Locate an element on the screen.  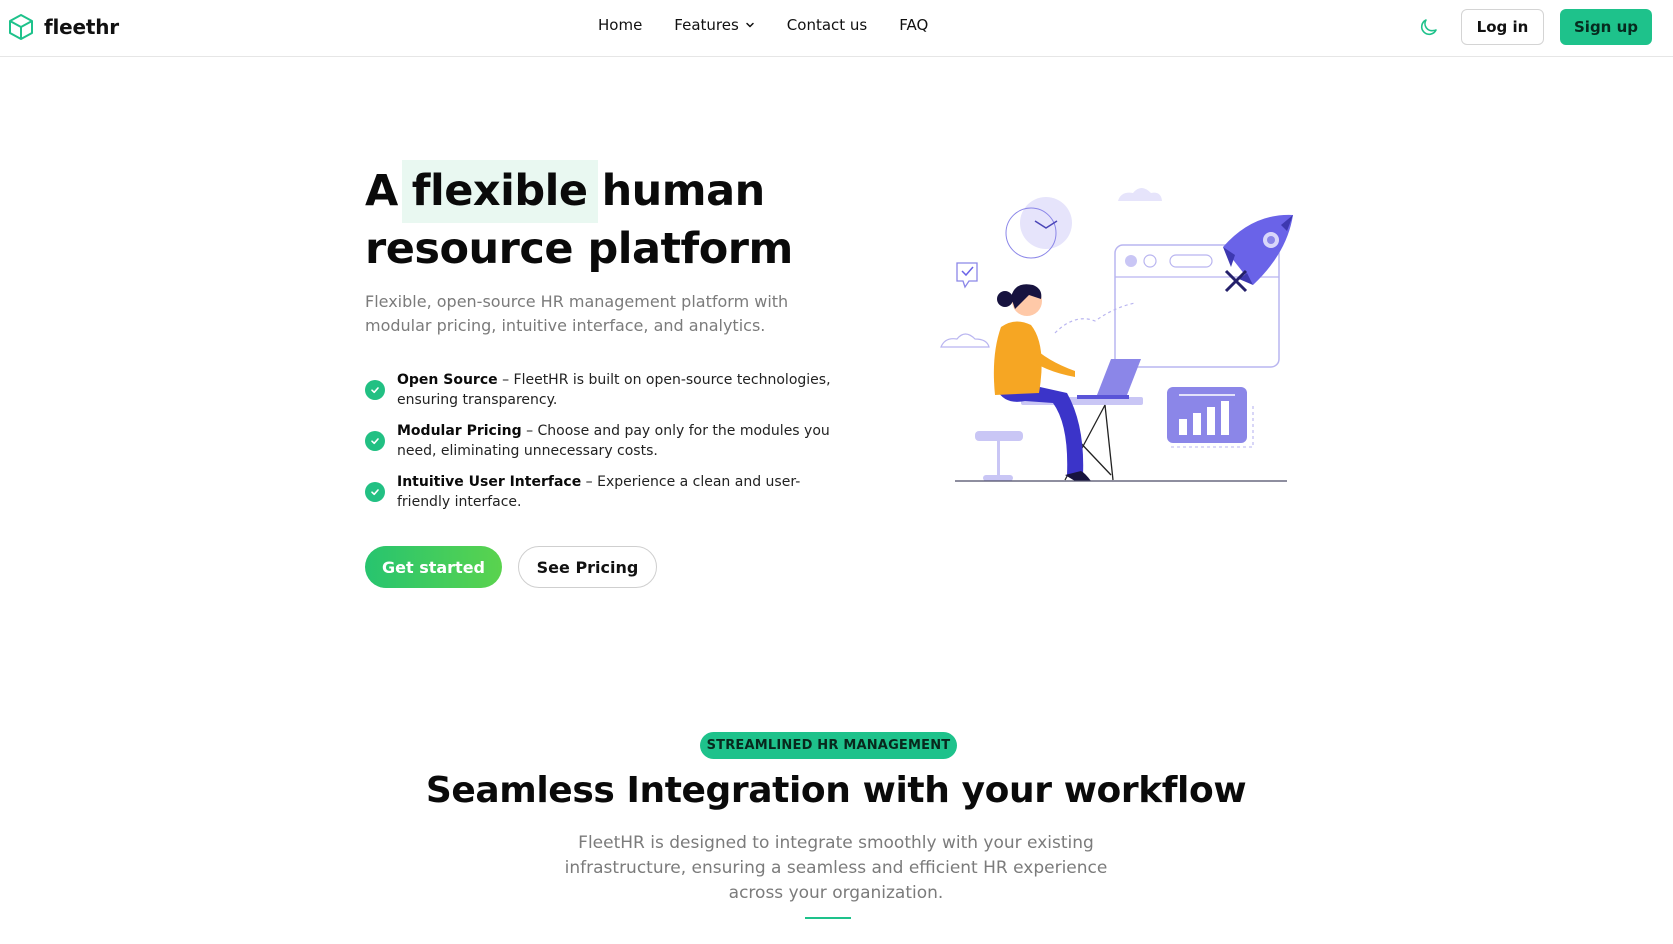
signup-button: Sign up is located at coordinates (1606, 27).